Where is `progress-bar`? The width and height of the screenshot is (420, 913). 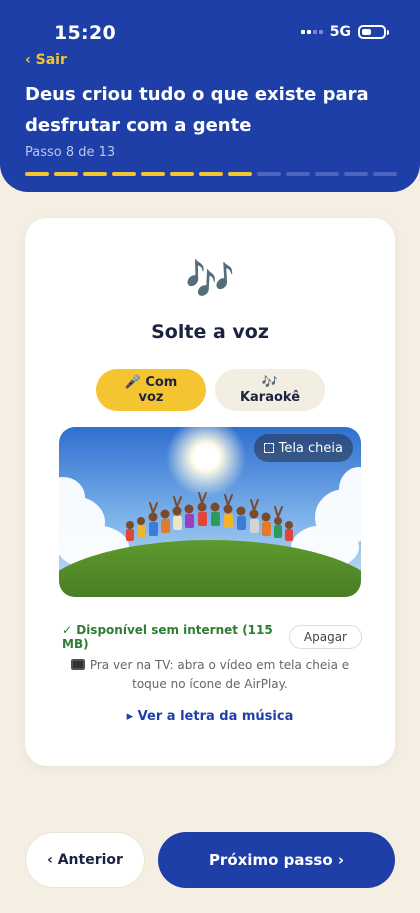
progress-bar is located at coordinates (211, 174).